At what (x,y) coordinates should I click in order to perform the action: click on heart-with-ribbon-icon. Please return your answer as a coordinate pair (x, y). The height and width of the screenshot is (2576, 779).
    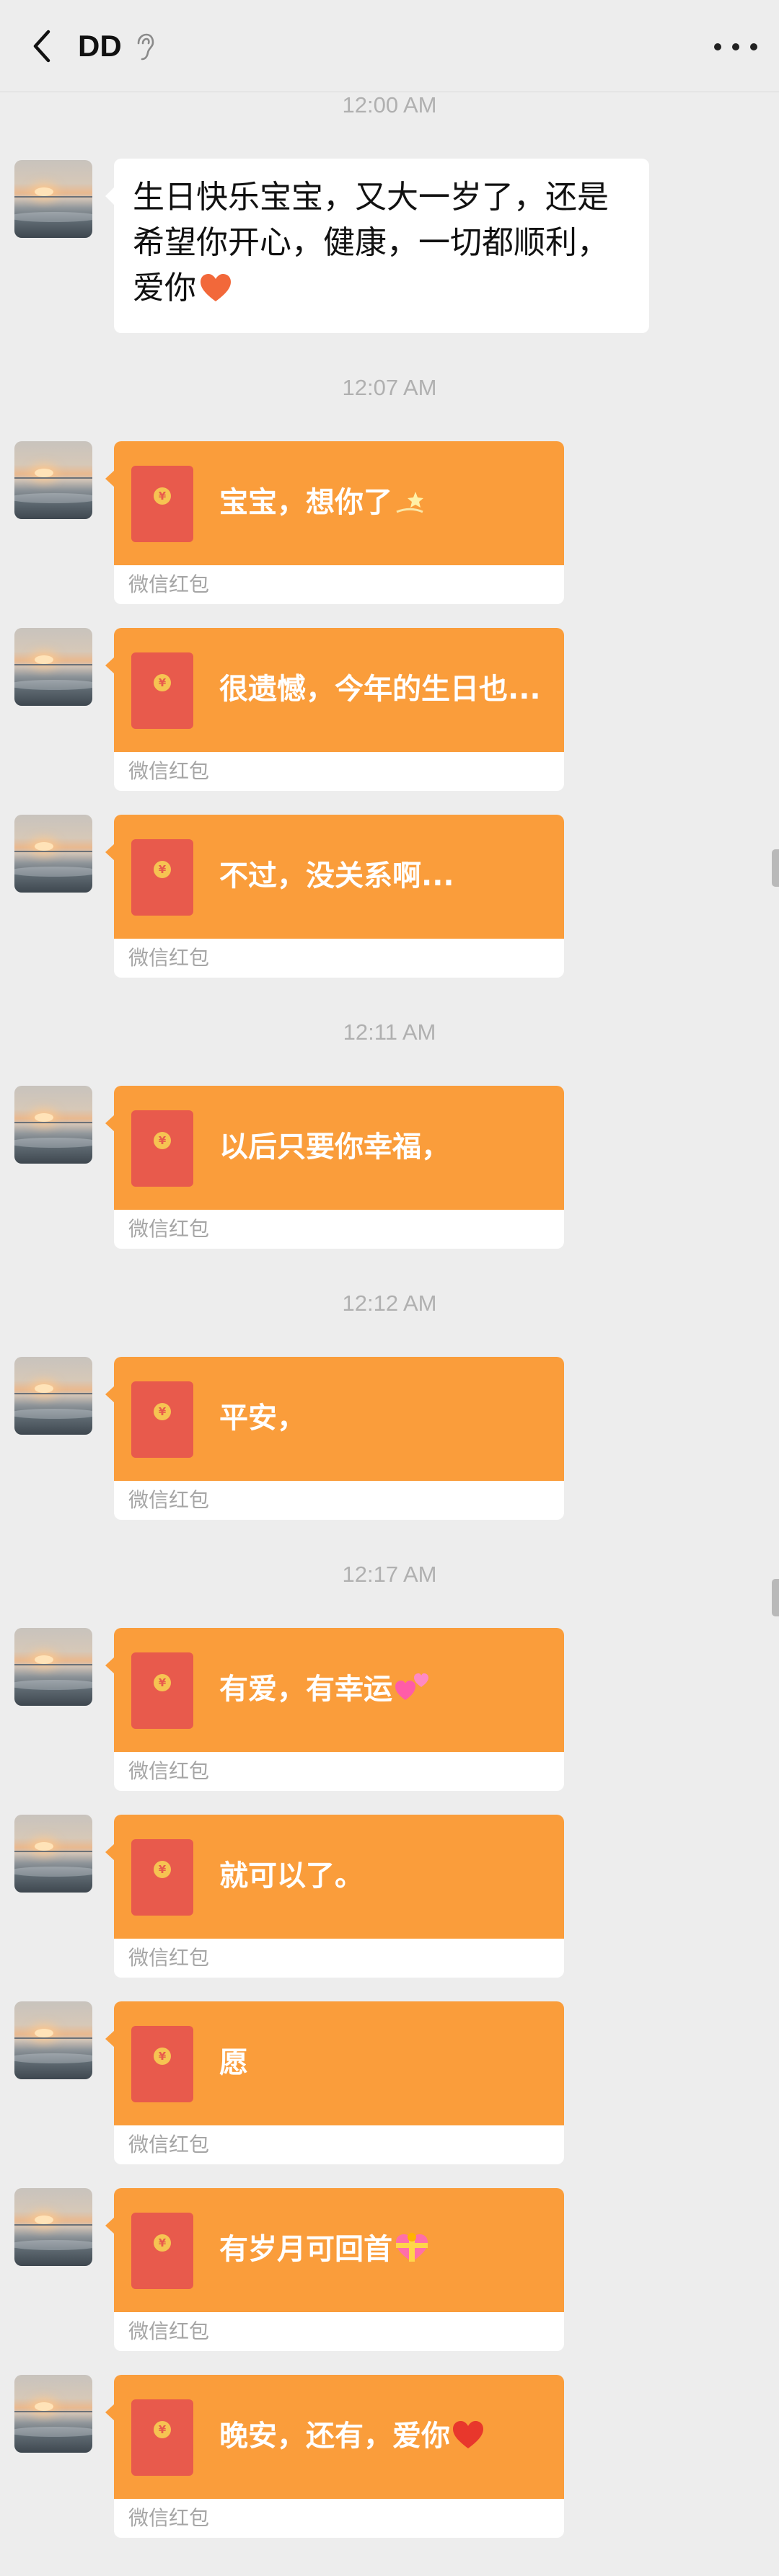
    Looking at the image, I should click on (412, 2247).